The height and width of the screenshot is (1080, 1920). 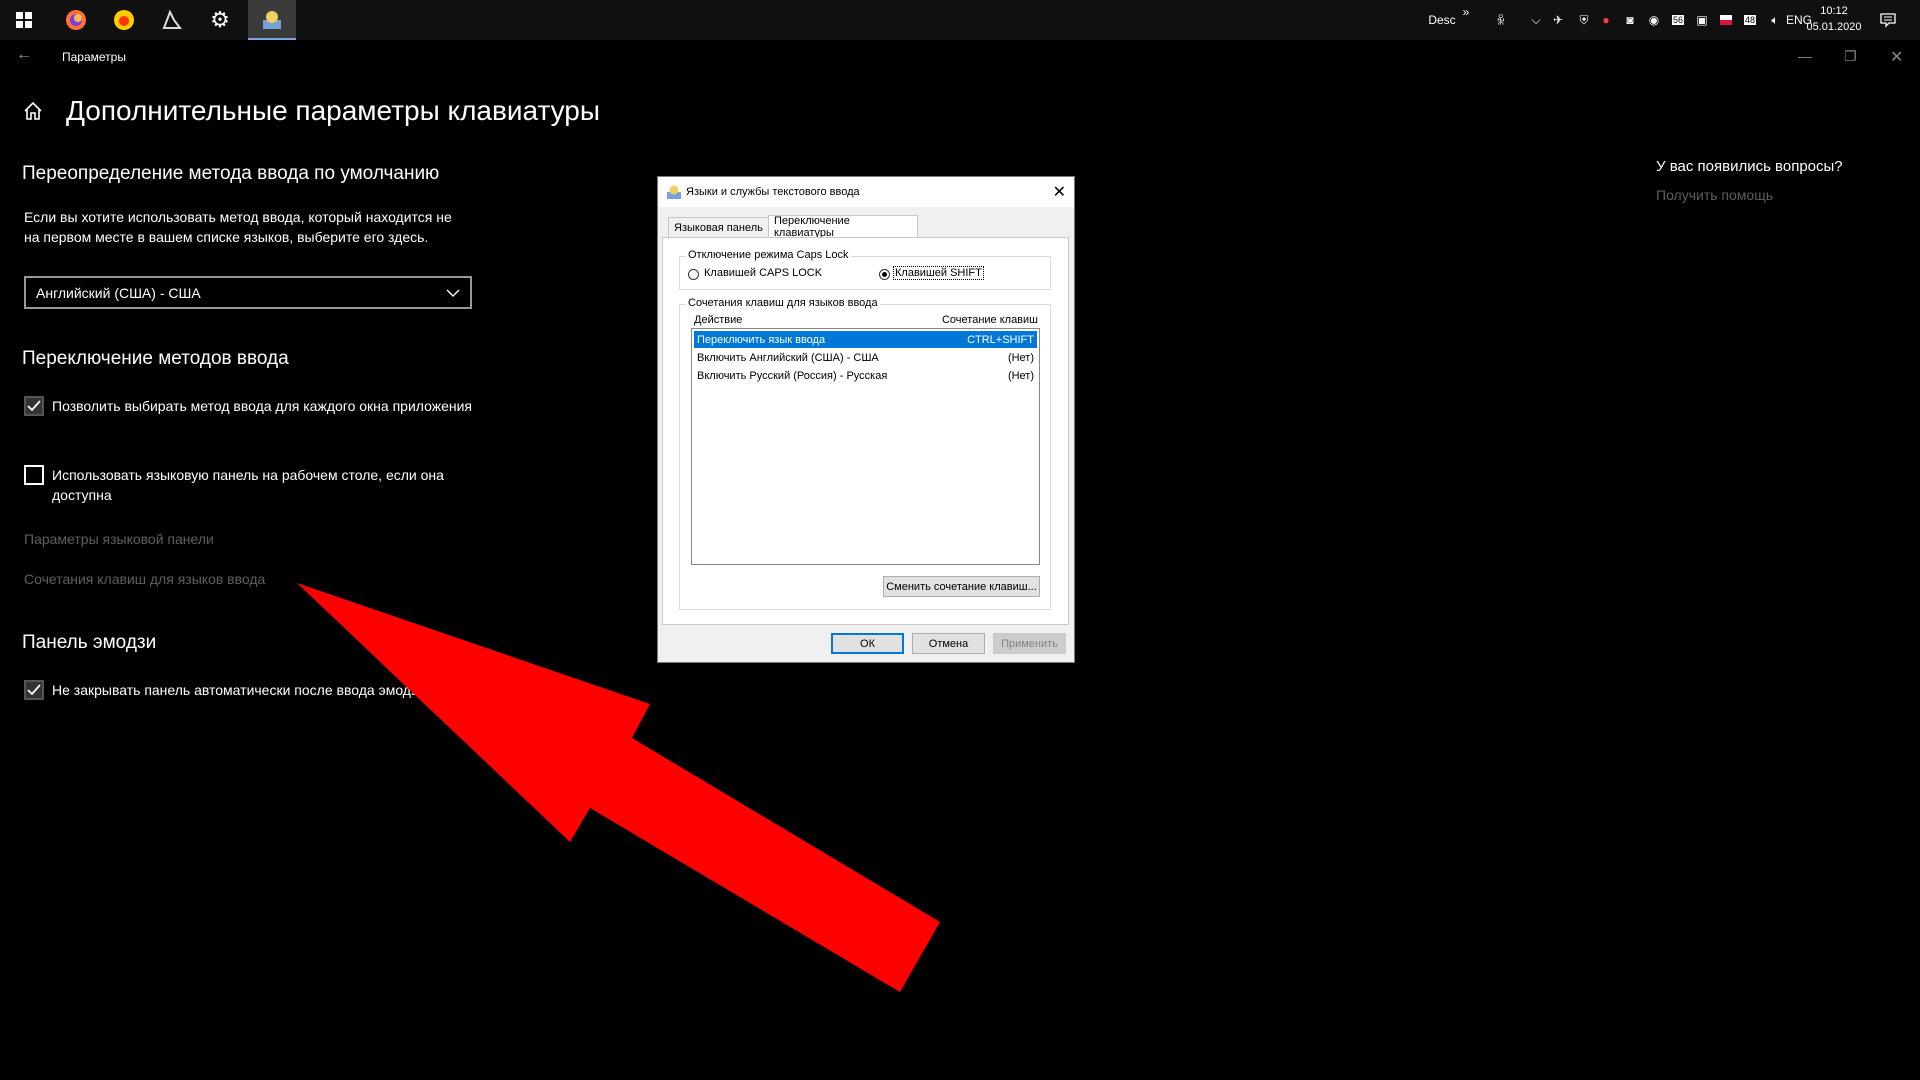 I want to click on tab-language-bar: Языковая панель, so click(x=718, y=227).